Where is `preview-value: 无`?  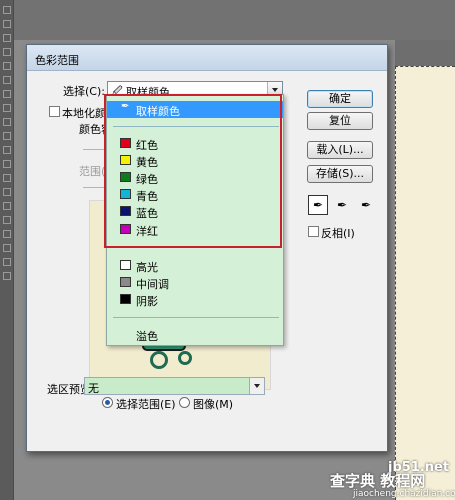
preview-value: 无 is located at coordinates (93, 388).